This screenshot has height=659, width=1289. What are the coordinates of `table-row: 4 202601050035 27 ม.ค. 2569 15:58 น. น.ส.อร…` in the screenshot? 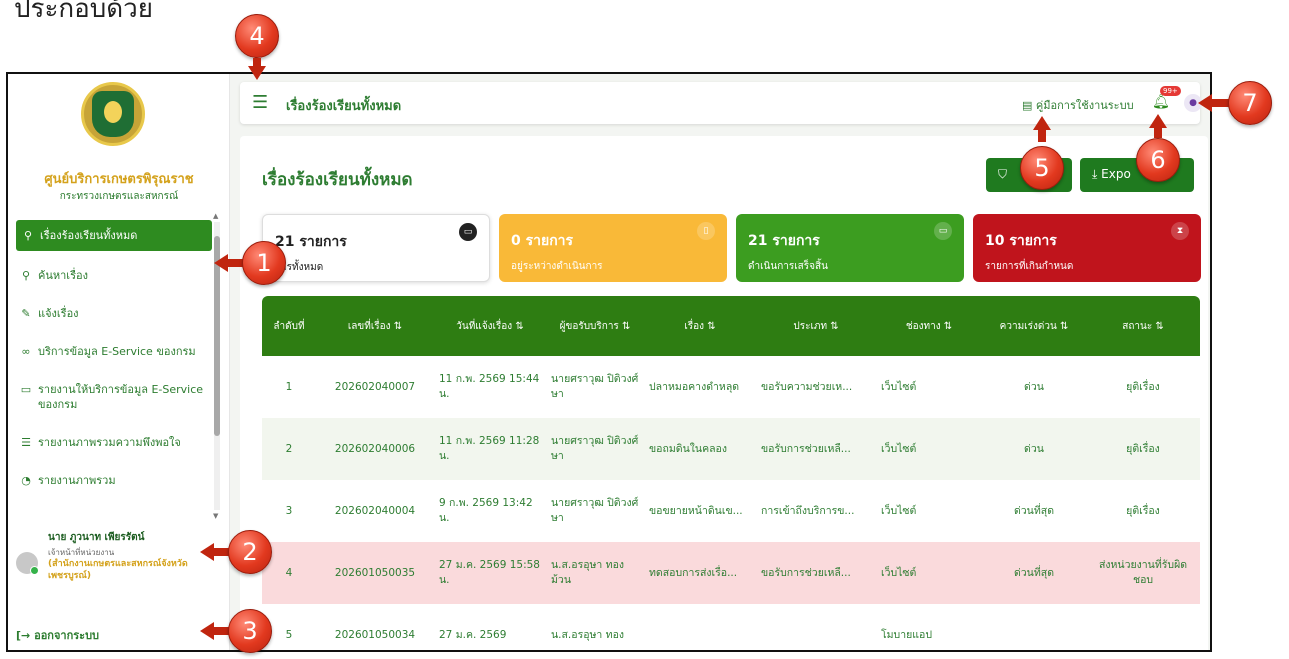 It's located at (731, 573).